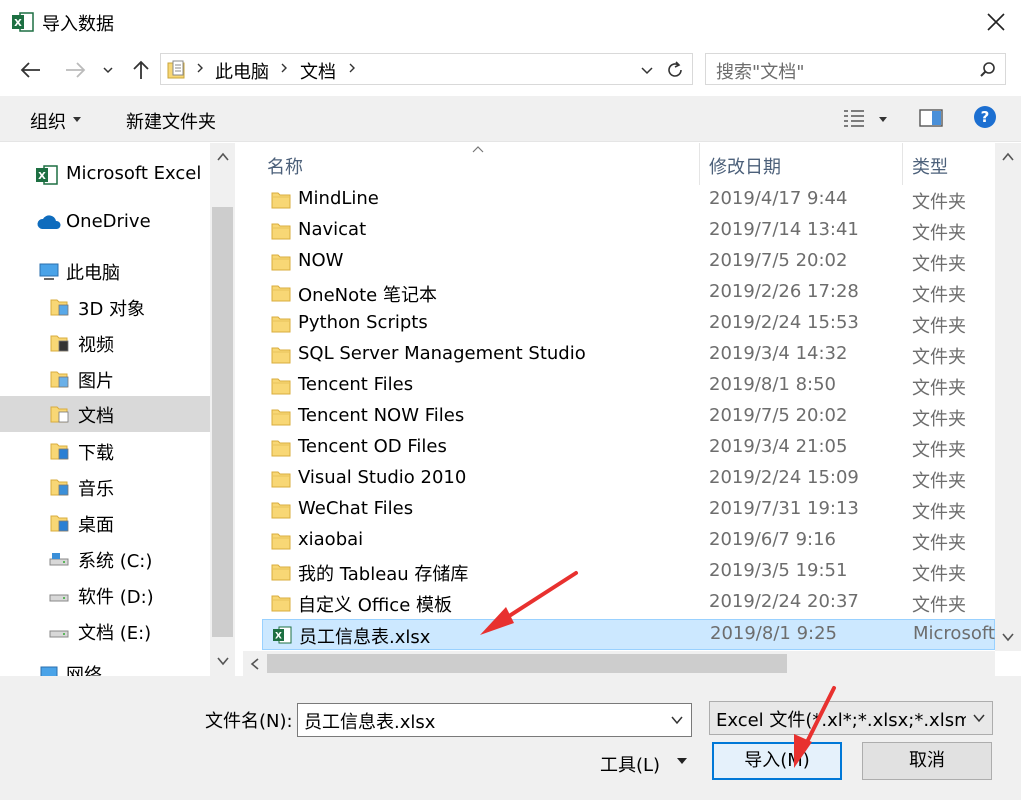  What do you see at coordinates (471, 164) in the screenshot?
I see `column-header-name: 名称` at bounding box center [471, 164].